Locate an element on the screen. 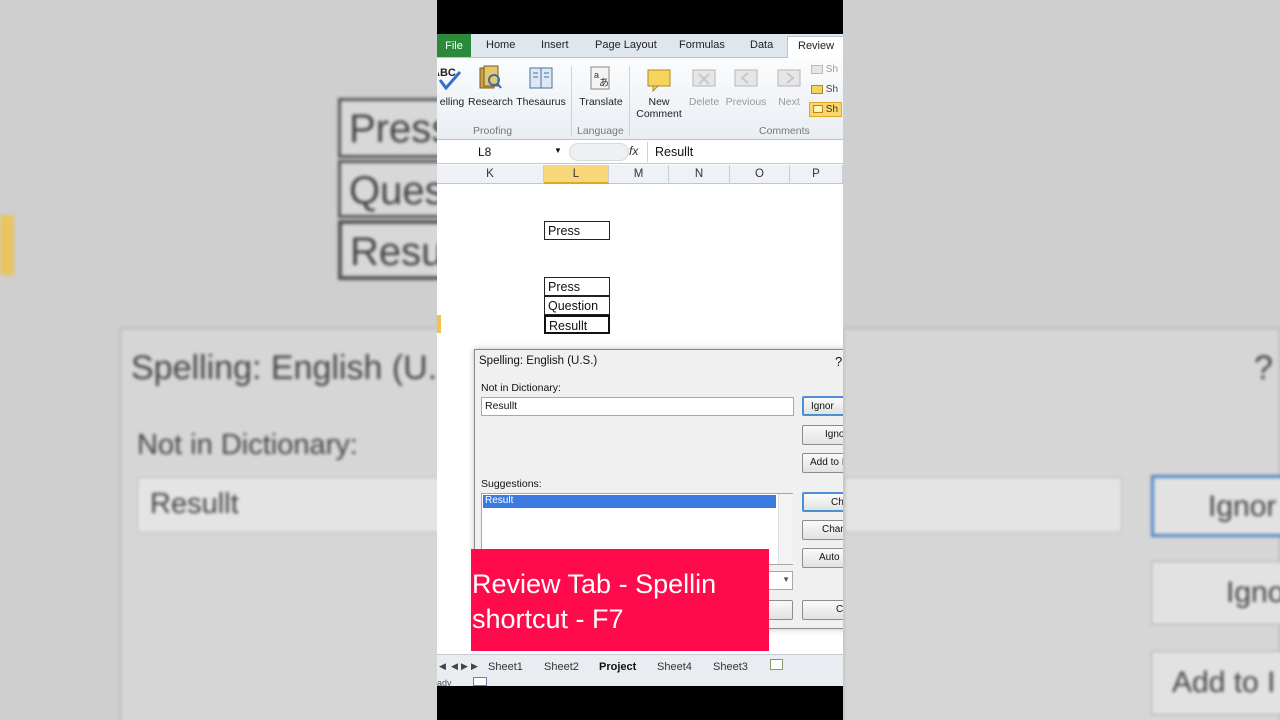  not-in-dictionary-field: Resullt is located at coordinates (637, 406).